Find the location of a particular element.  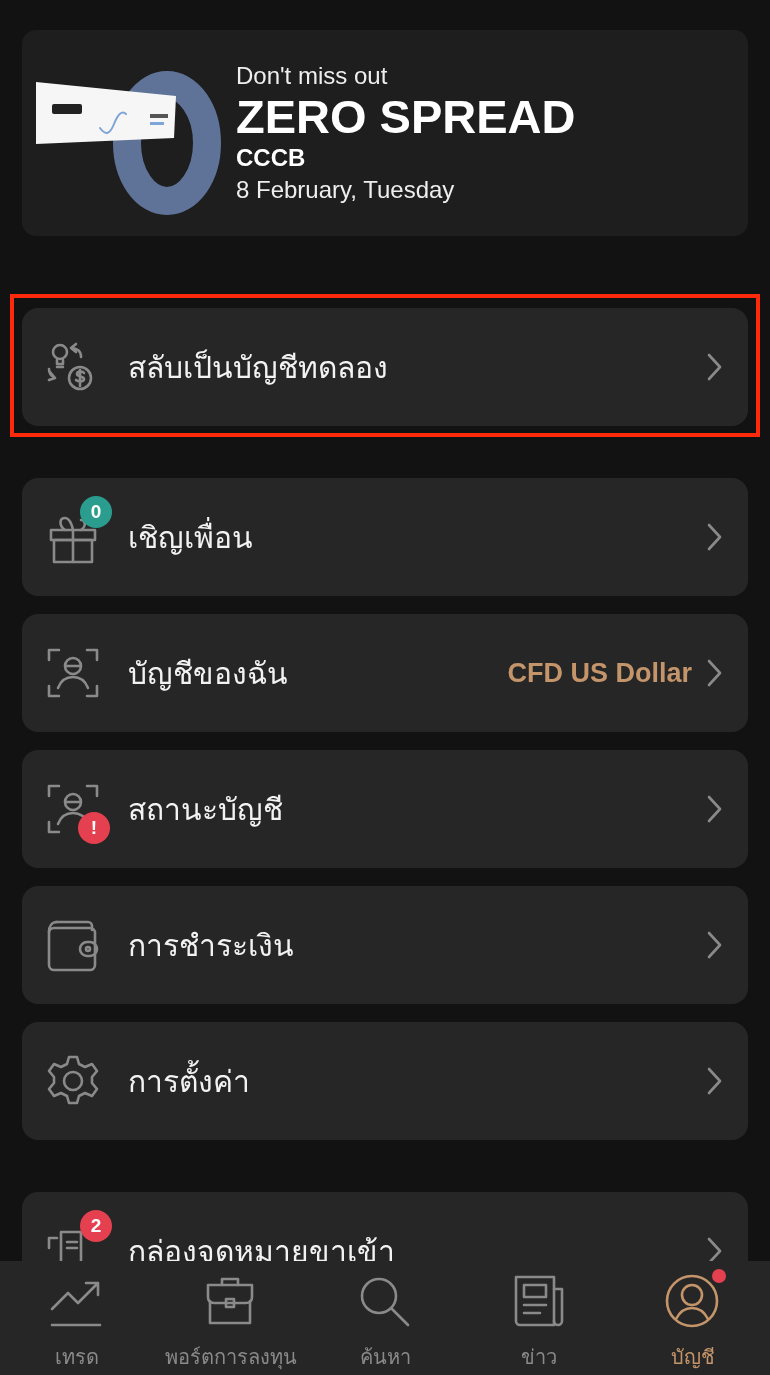

nav-tab: ค้นหา is located at coordinates (385, 1318).